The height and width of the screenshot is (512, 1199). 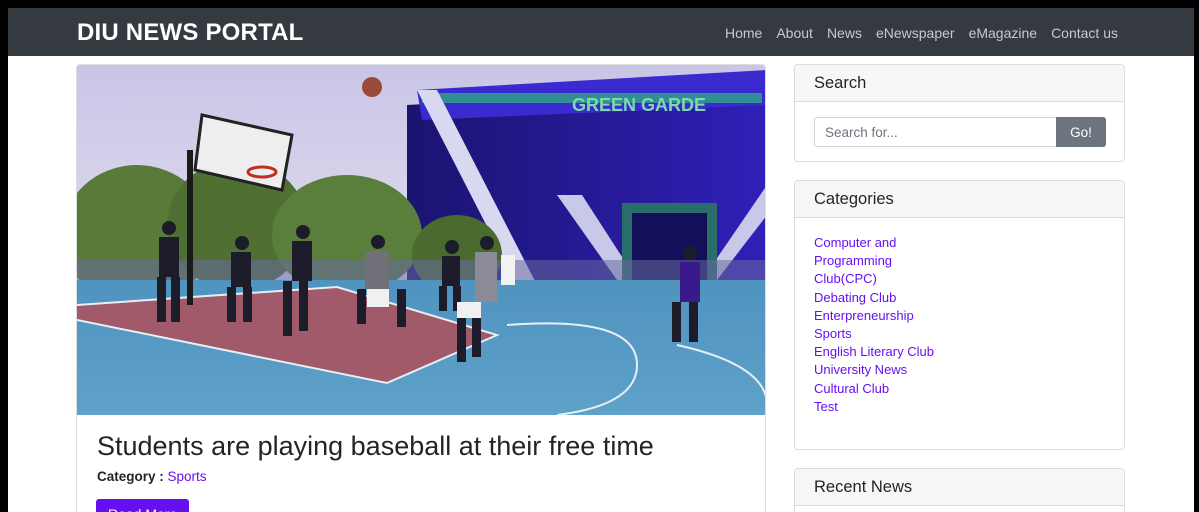 I want to click on category-item: Enterpreneurship, so click(x=879, y=316).